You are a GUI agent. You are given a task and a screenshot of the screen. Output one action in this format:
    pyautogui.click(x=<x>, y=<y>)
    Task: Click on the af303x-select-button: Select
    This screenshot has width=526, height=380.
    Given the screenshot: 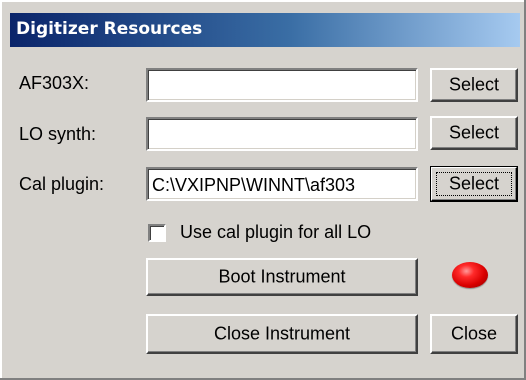 What is the action you would take?
    pyautogui.click(x=474, y=85)
    